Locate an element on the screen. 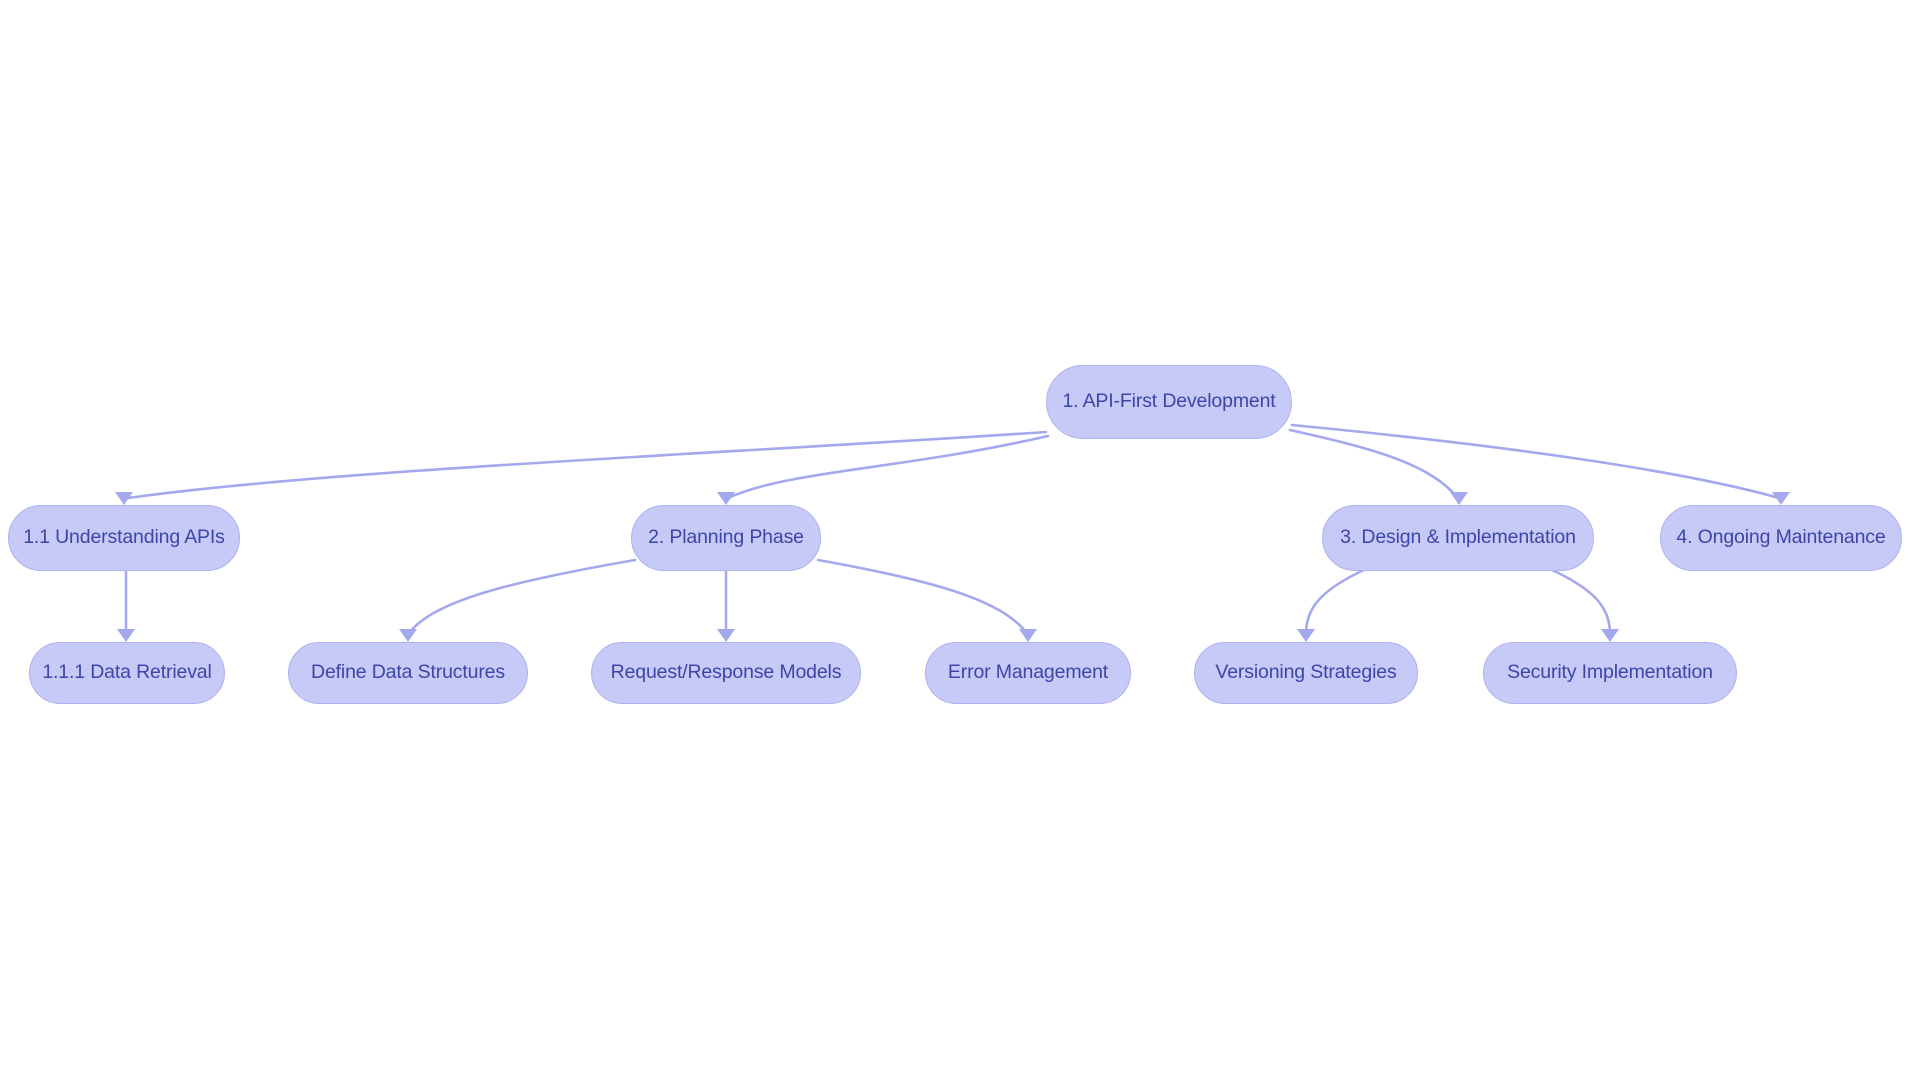 This screenshot has height=1080, width=1920. arrowhead-n1-to-n5 is located at coordinates (1781, 498).